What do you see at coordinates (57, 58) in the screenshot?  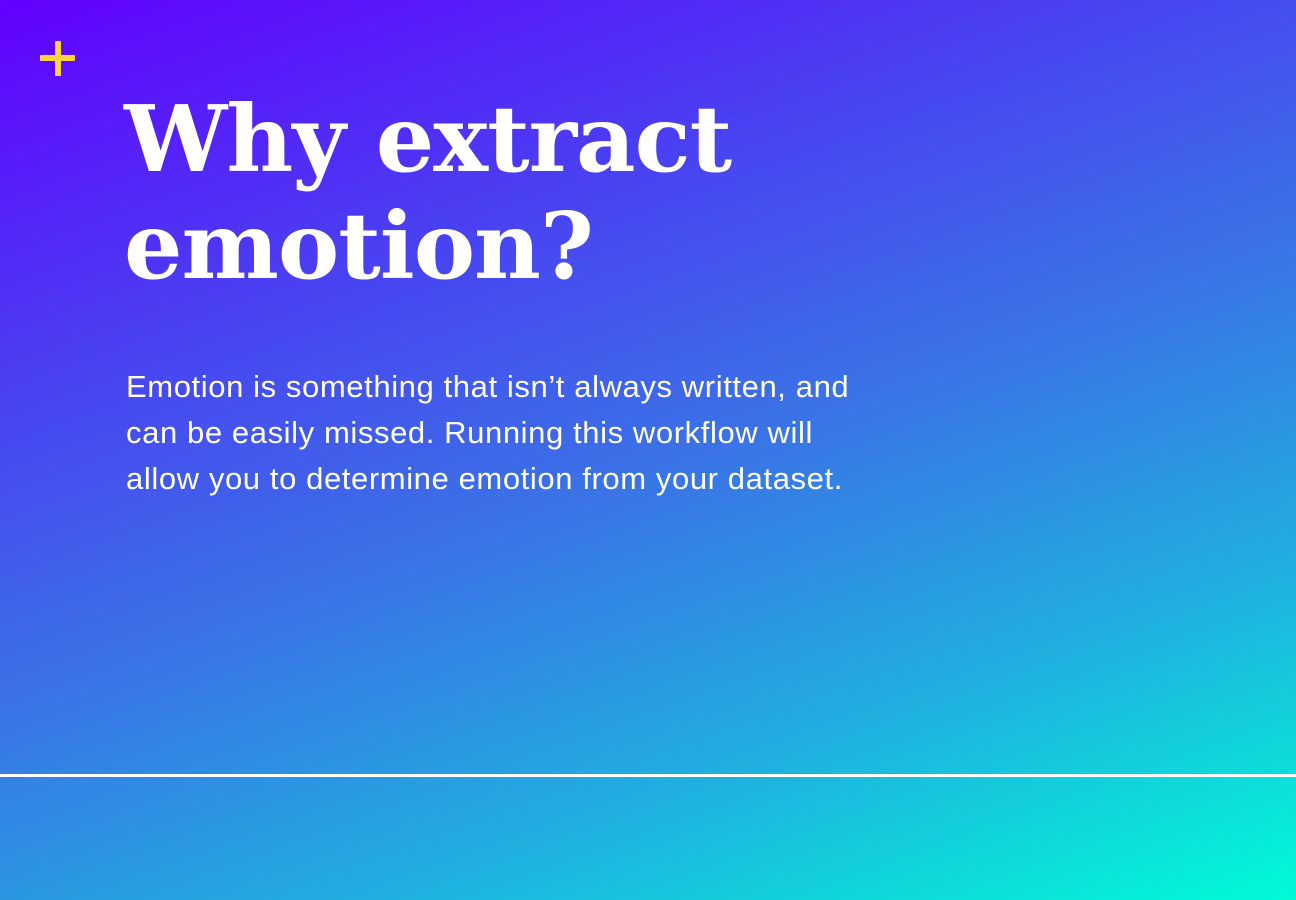 I see `plus-icon` at bounding box center [57, 58].